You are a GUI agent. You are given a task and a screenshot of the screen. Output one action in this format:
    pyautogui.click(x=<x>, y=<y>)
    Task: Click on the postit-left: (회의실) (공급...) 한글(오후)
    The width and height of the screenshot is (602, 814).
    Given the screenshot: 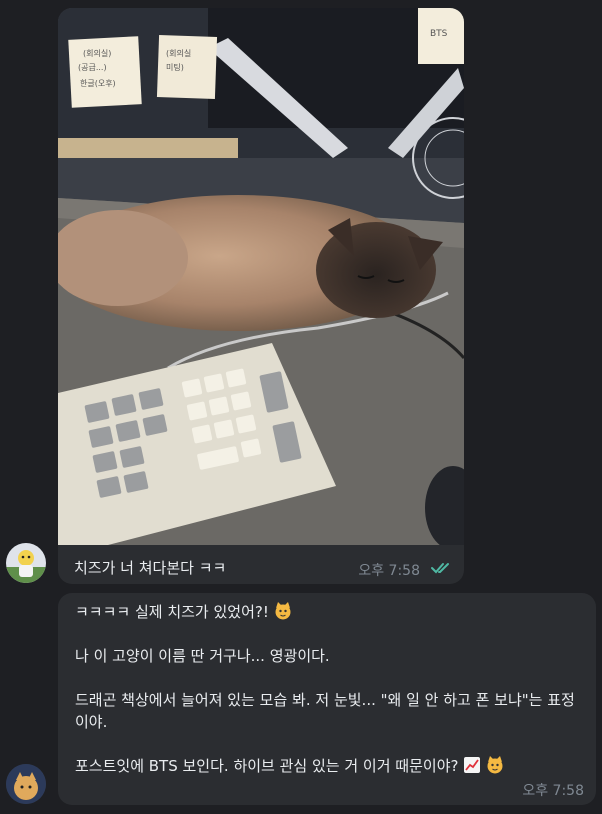 What is the action you would take?
    pyautogui.click(x=105, y=72)
    